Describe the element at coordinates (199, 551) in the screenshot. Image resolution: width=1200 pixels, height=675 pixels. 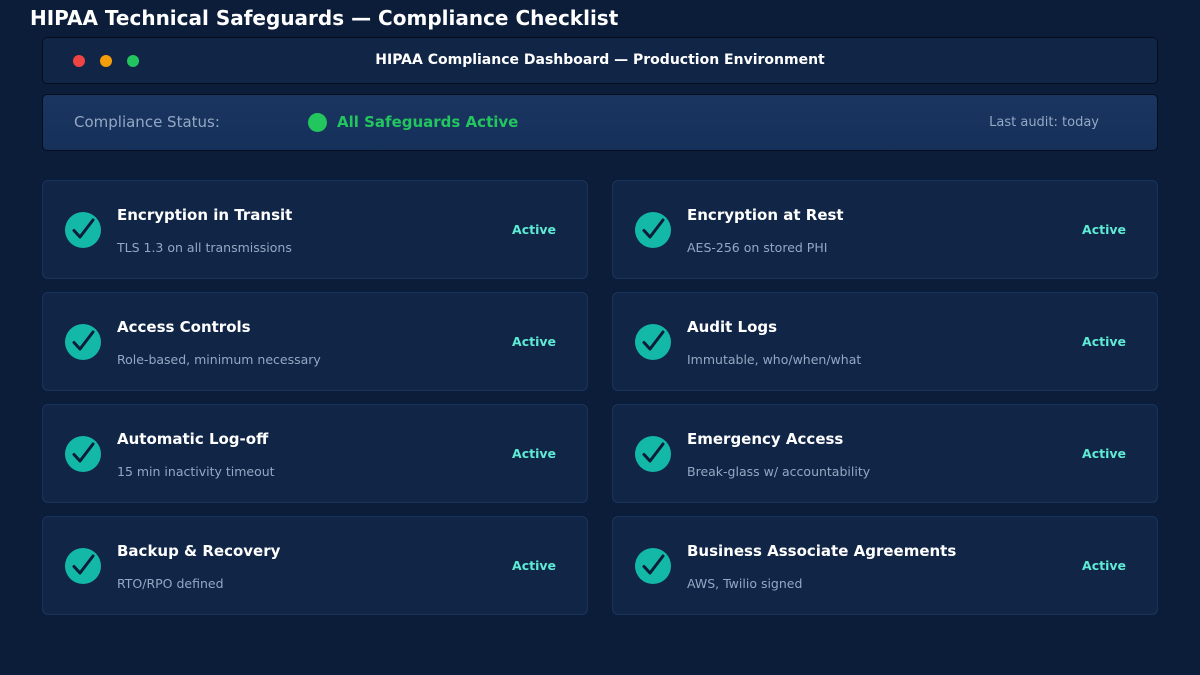
I see `safeguard-title: Backup & Recovery` at that location.